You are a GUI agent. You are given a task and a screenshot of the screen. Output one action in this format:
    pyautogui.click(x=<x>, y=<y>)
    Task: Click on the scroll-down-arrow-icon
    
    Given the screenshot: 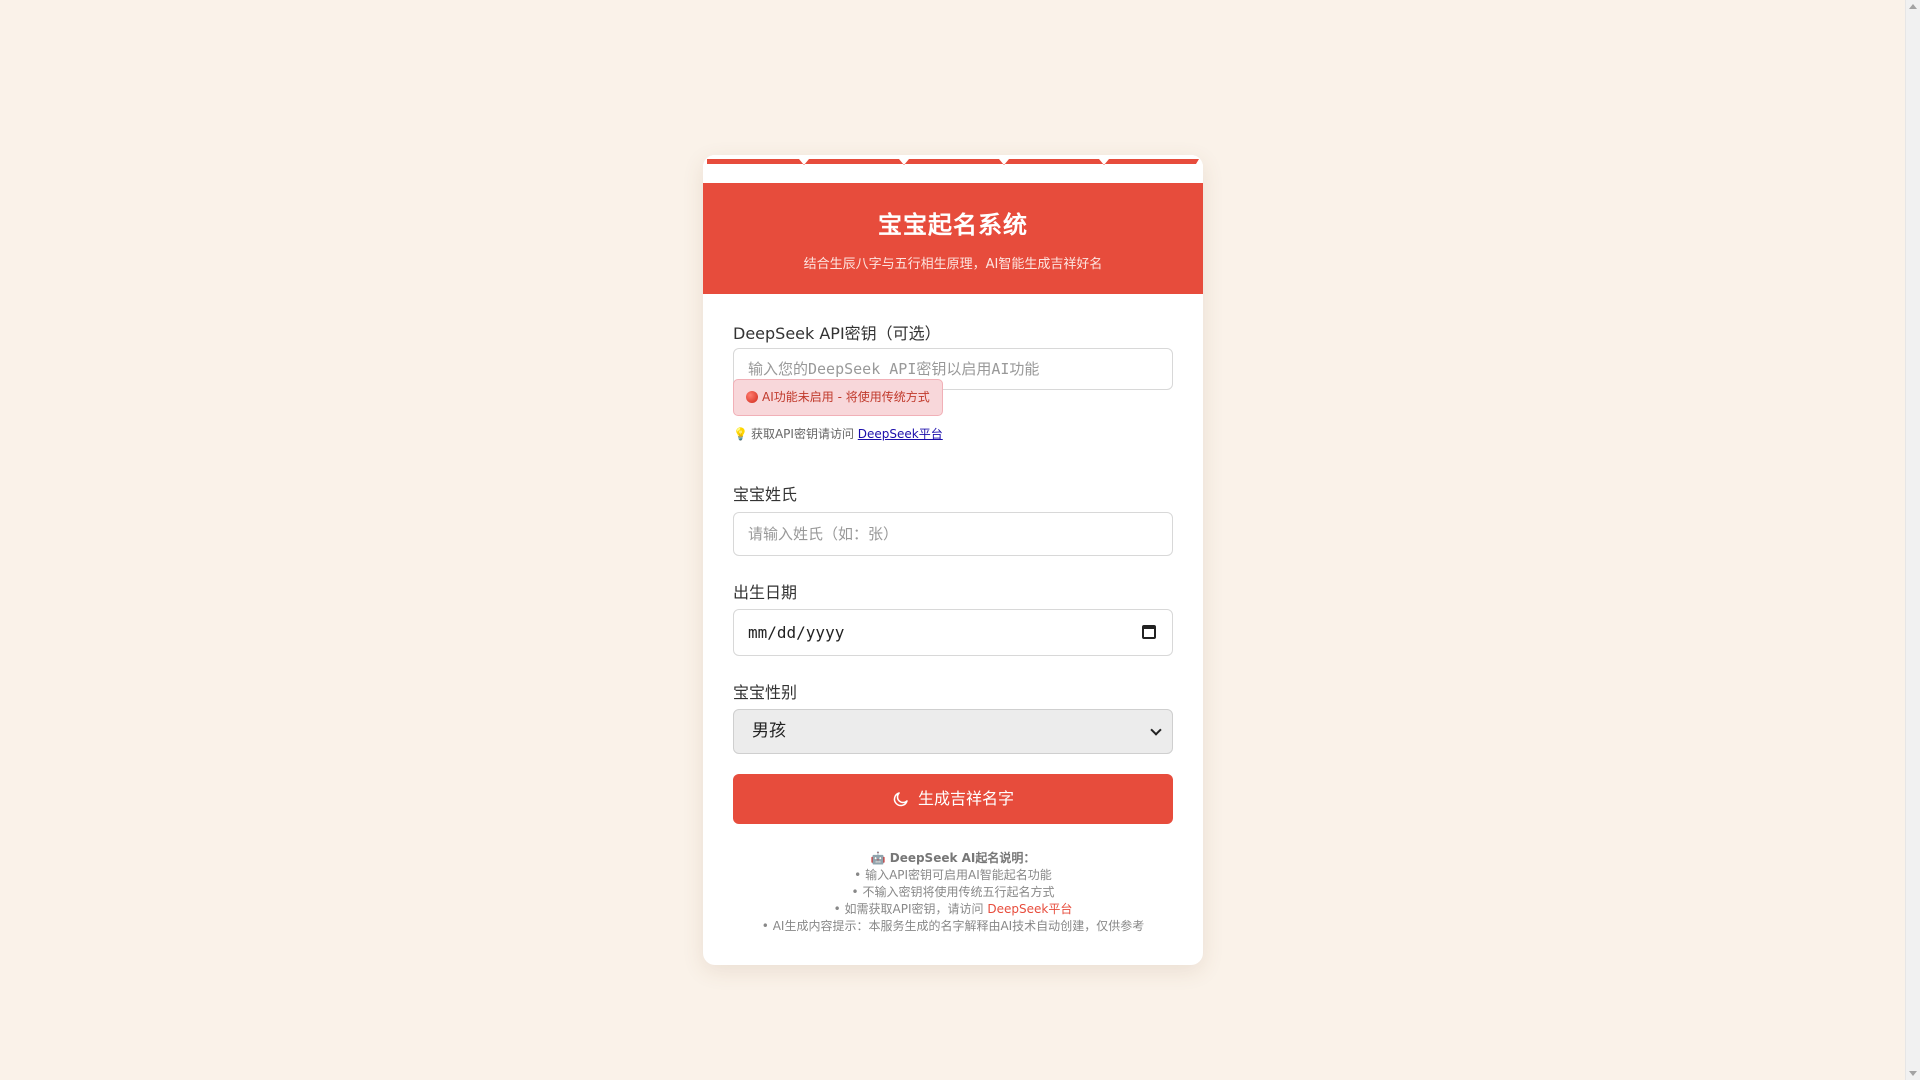 What is the action you would take?
    pyautogui.click(x=1913, y=1073)
    